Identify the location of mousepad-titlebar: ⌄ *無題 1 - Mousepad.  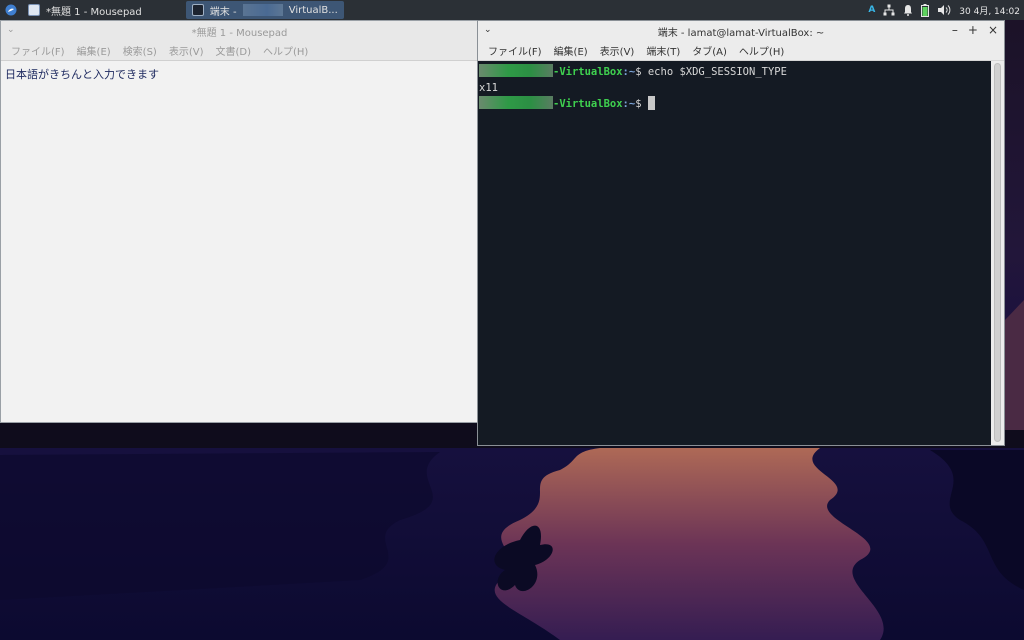
(239, 31).